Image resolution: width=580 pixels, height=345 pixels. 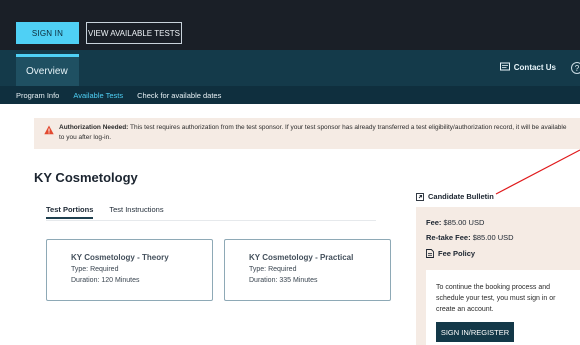 I want to click on fee-policy-label: Fee Policy, so click(x=457, y=253).